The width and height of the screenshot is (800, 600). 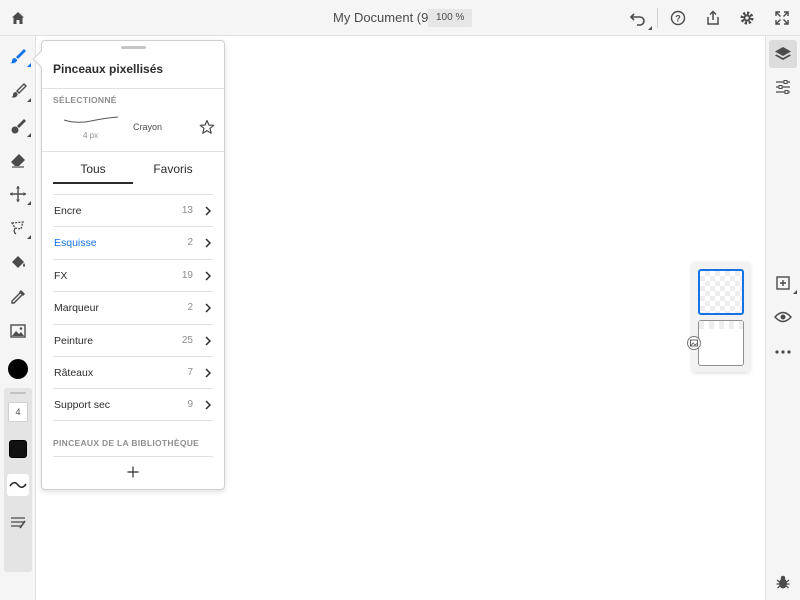 What do you see at coordinates (450, 18) in the screenshot?
I see `zoom-level: 100 %` at bounding box center [450, 18].